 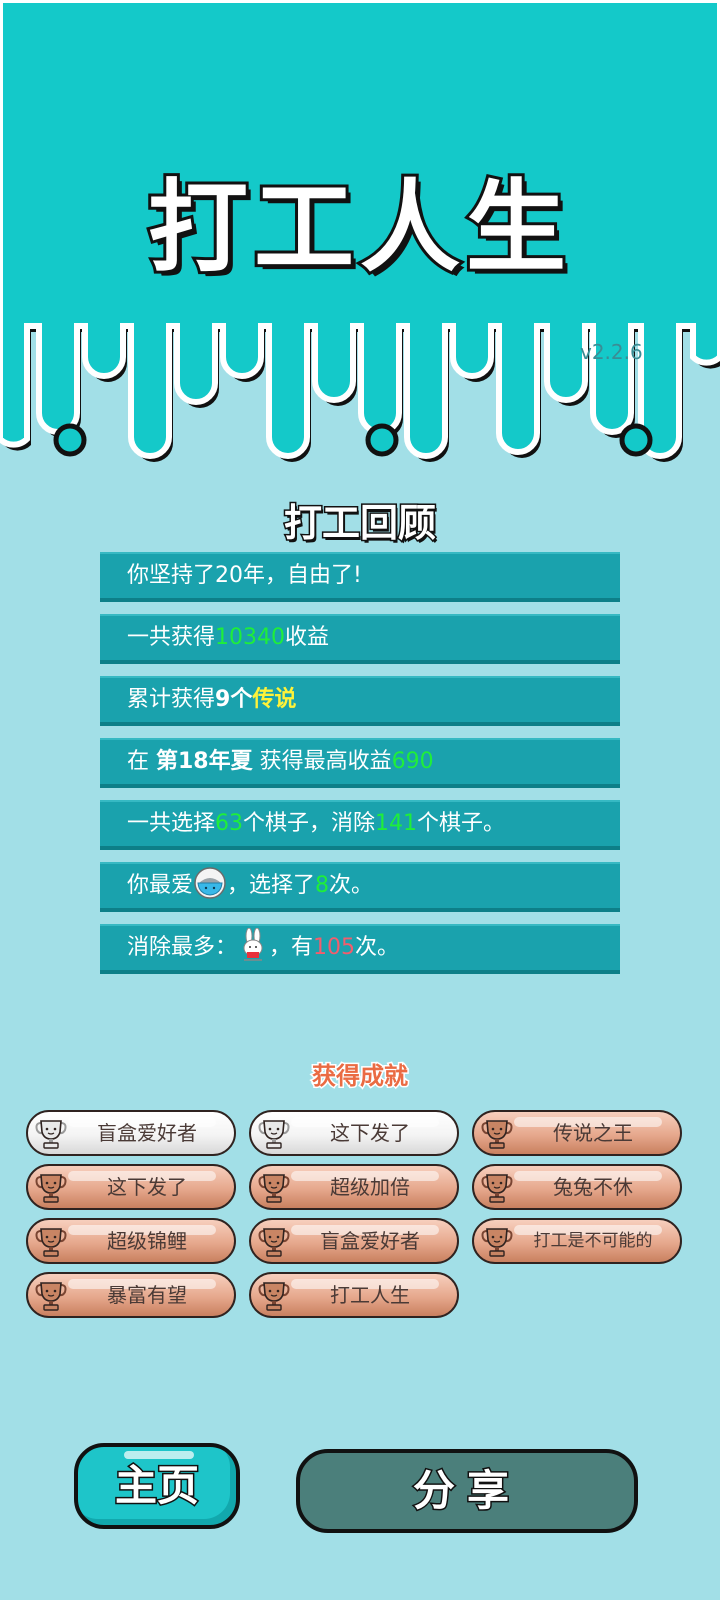 I want to click on game-title: 打工人生, so click(x=358, y=227).